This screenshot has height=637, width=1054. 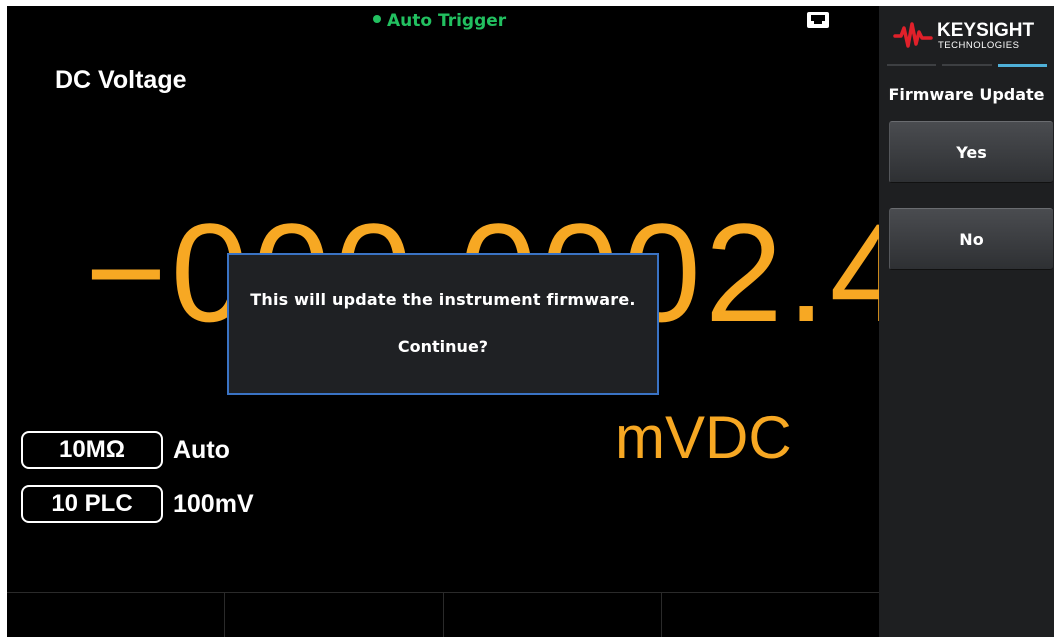 I want to click on dialog-prompt: Continue?, so click(x=443, y=346).